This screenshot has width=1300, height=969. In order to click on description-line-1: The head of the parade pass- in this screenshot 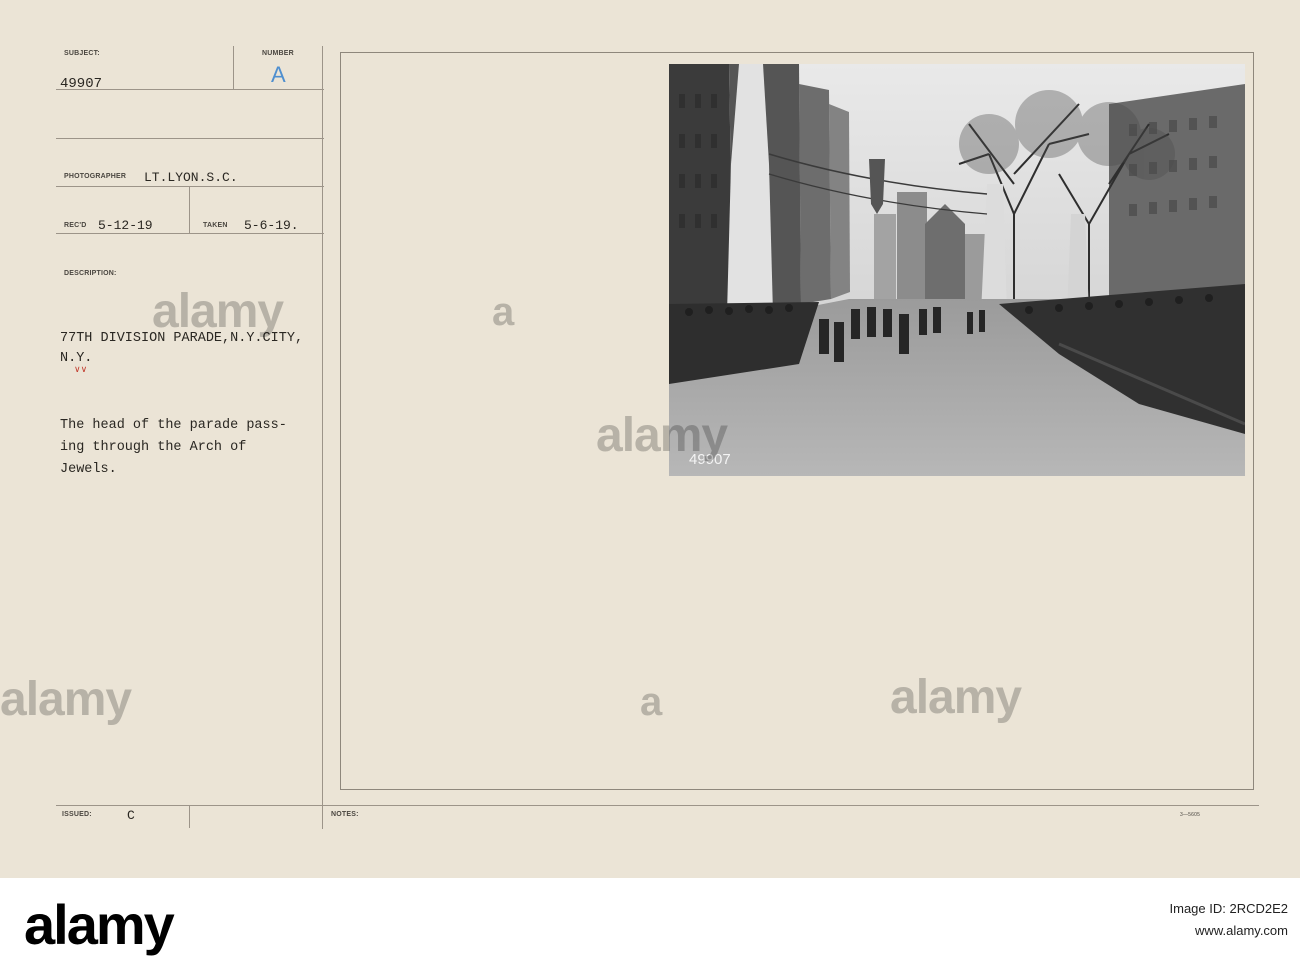, I will do `click(173, 425)`.